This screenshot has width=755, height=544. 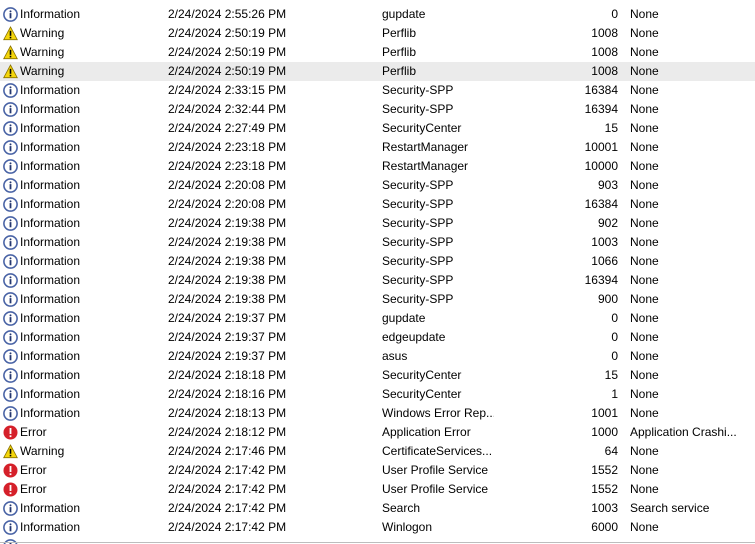 I want to click on event-id-cell: 1001, so click(x=604, y=413).